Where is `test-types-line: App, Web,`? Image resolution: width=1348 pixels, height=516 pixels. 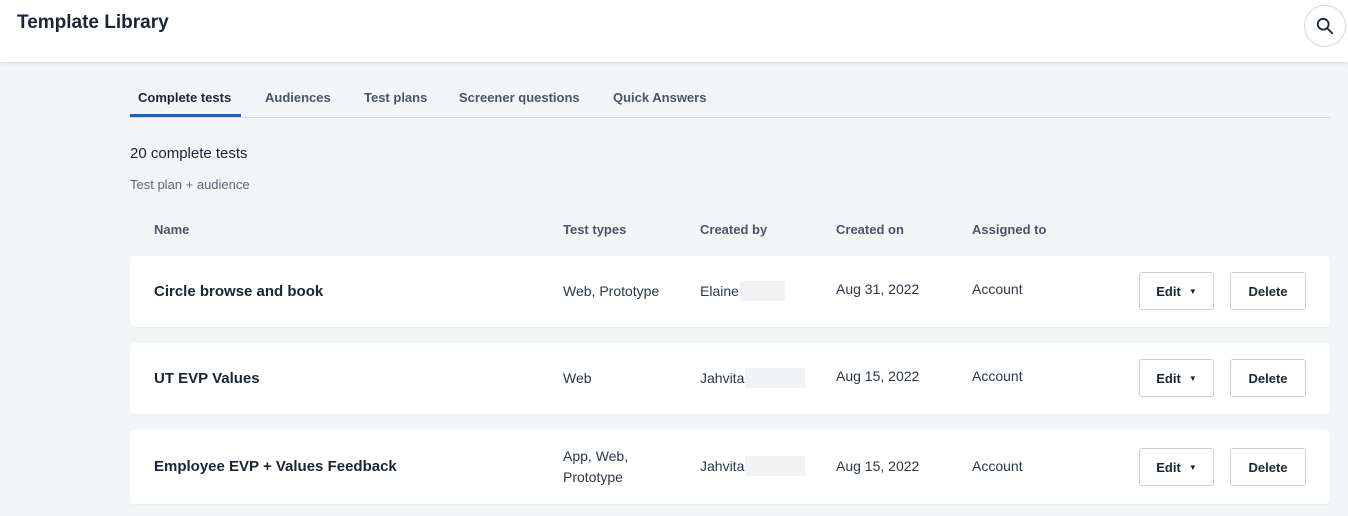
test-types-line: App, Web, is located at coordinates (596, 456).